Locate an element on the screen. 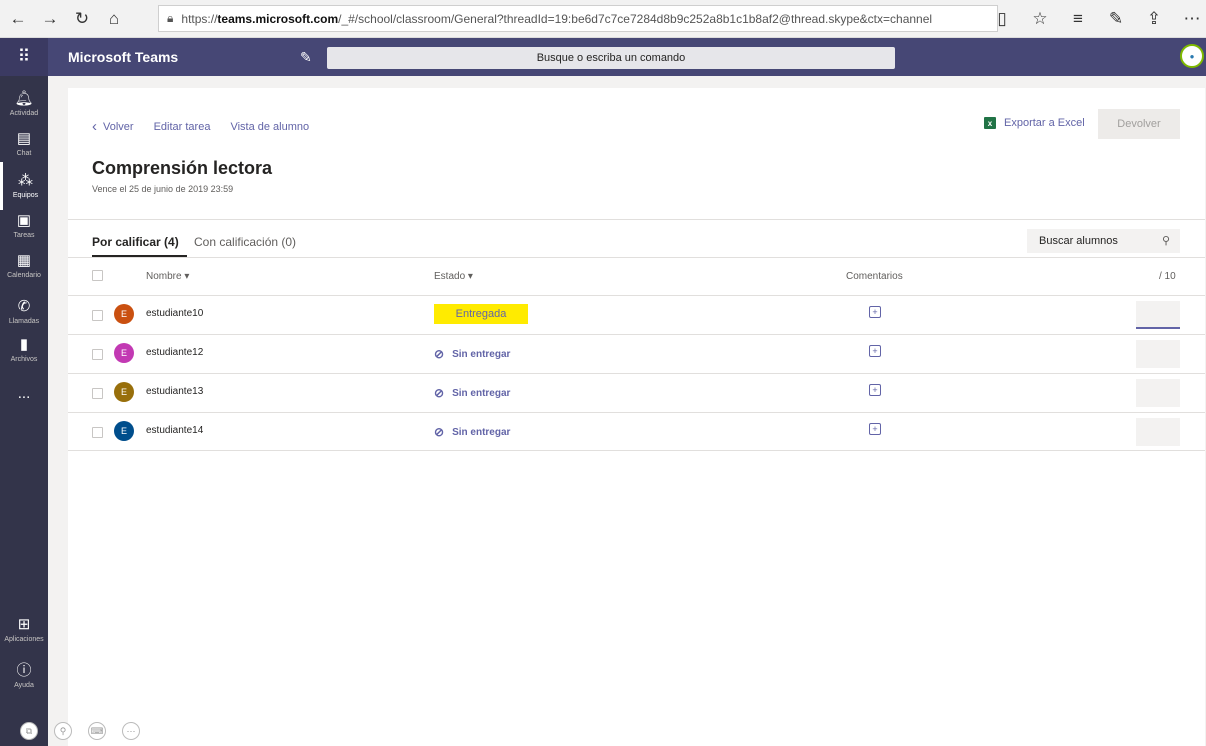 The width and height of the screenshot is (1206, 746). pen-icon: ✎ is located at coordinates (1116, 19).